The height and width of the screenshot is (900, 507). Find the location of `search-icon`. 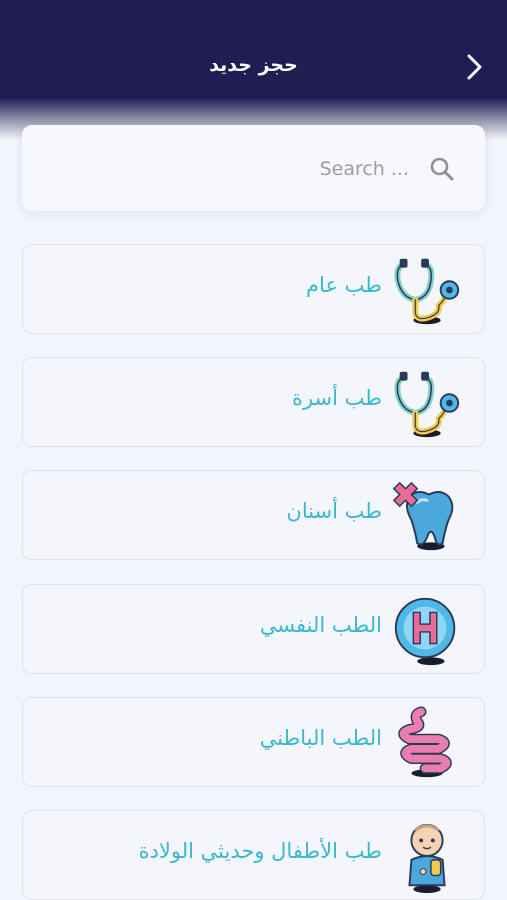

search-icon is located at coordinates (442, 169).